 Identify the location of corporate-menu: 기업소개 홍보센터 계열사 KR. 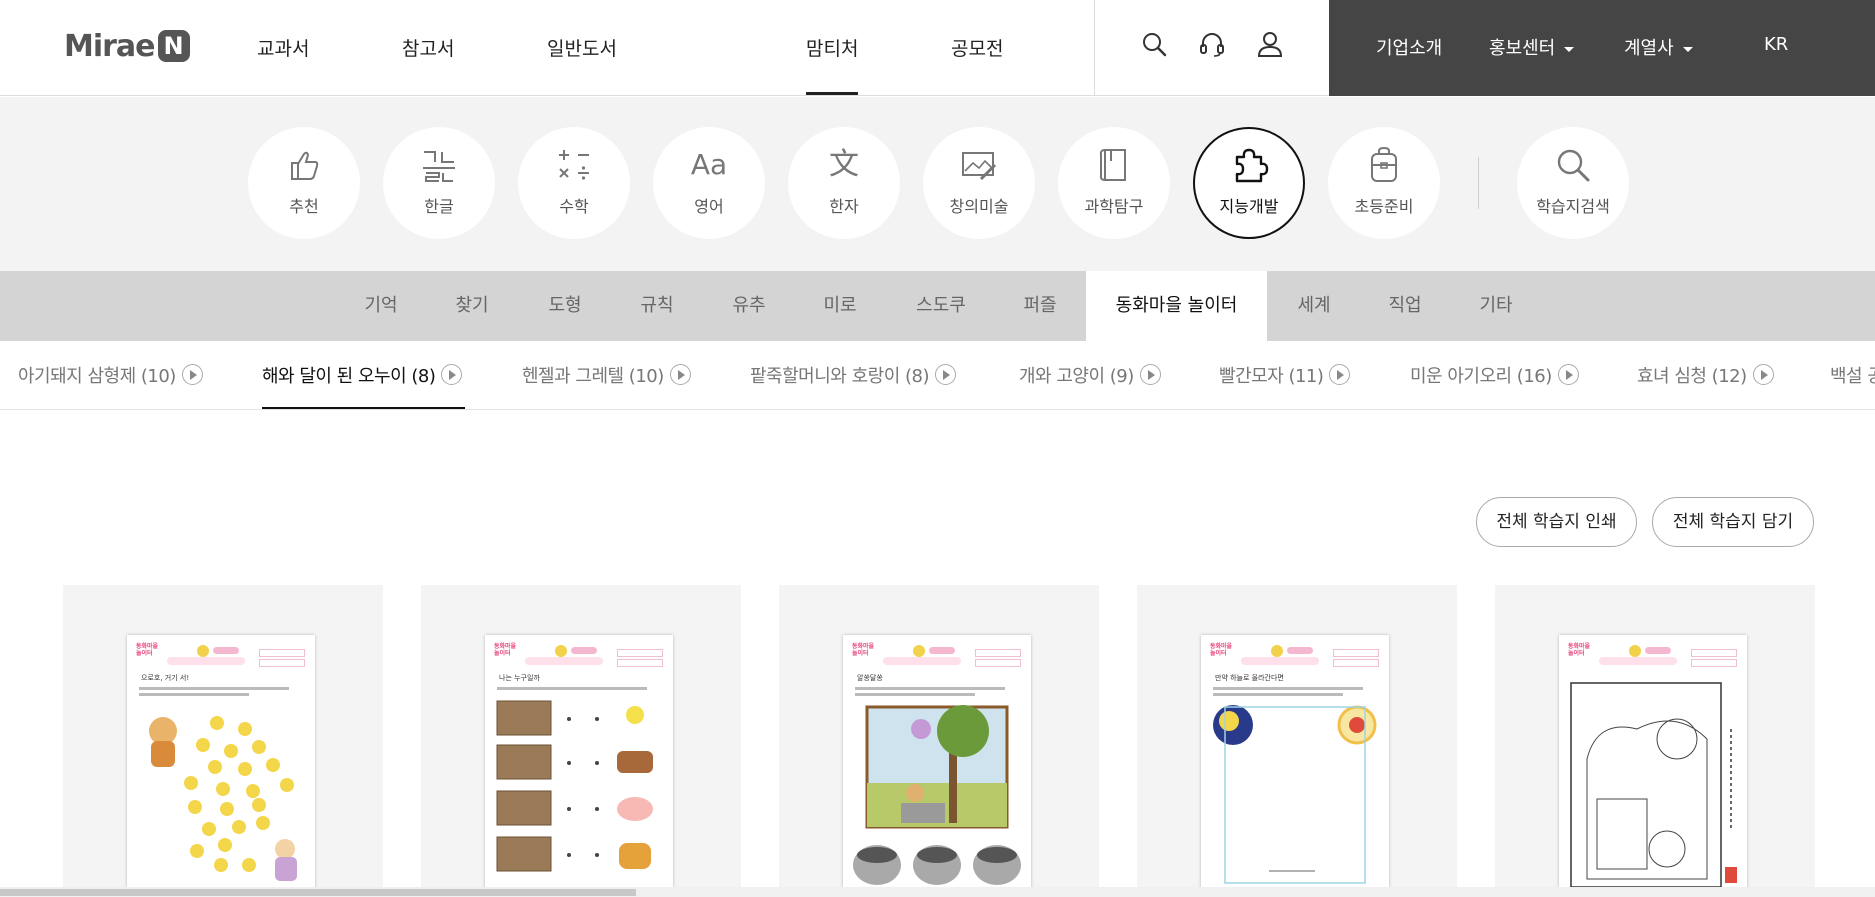
(1602, 48).